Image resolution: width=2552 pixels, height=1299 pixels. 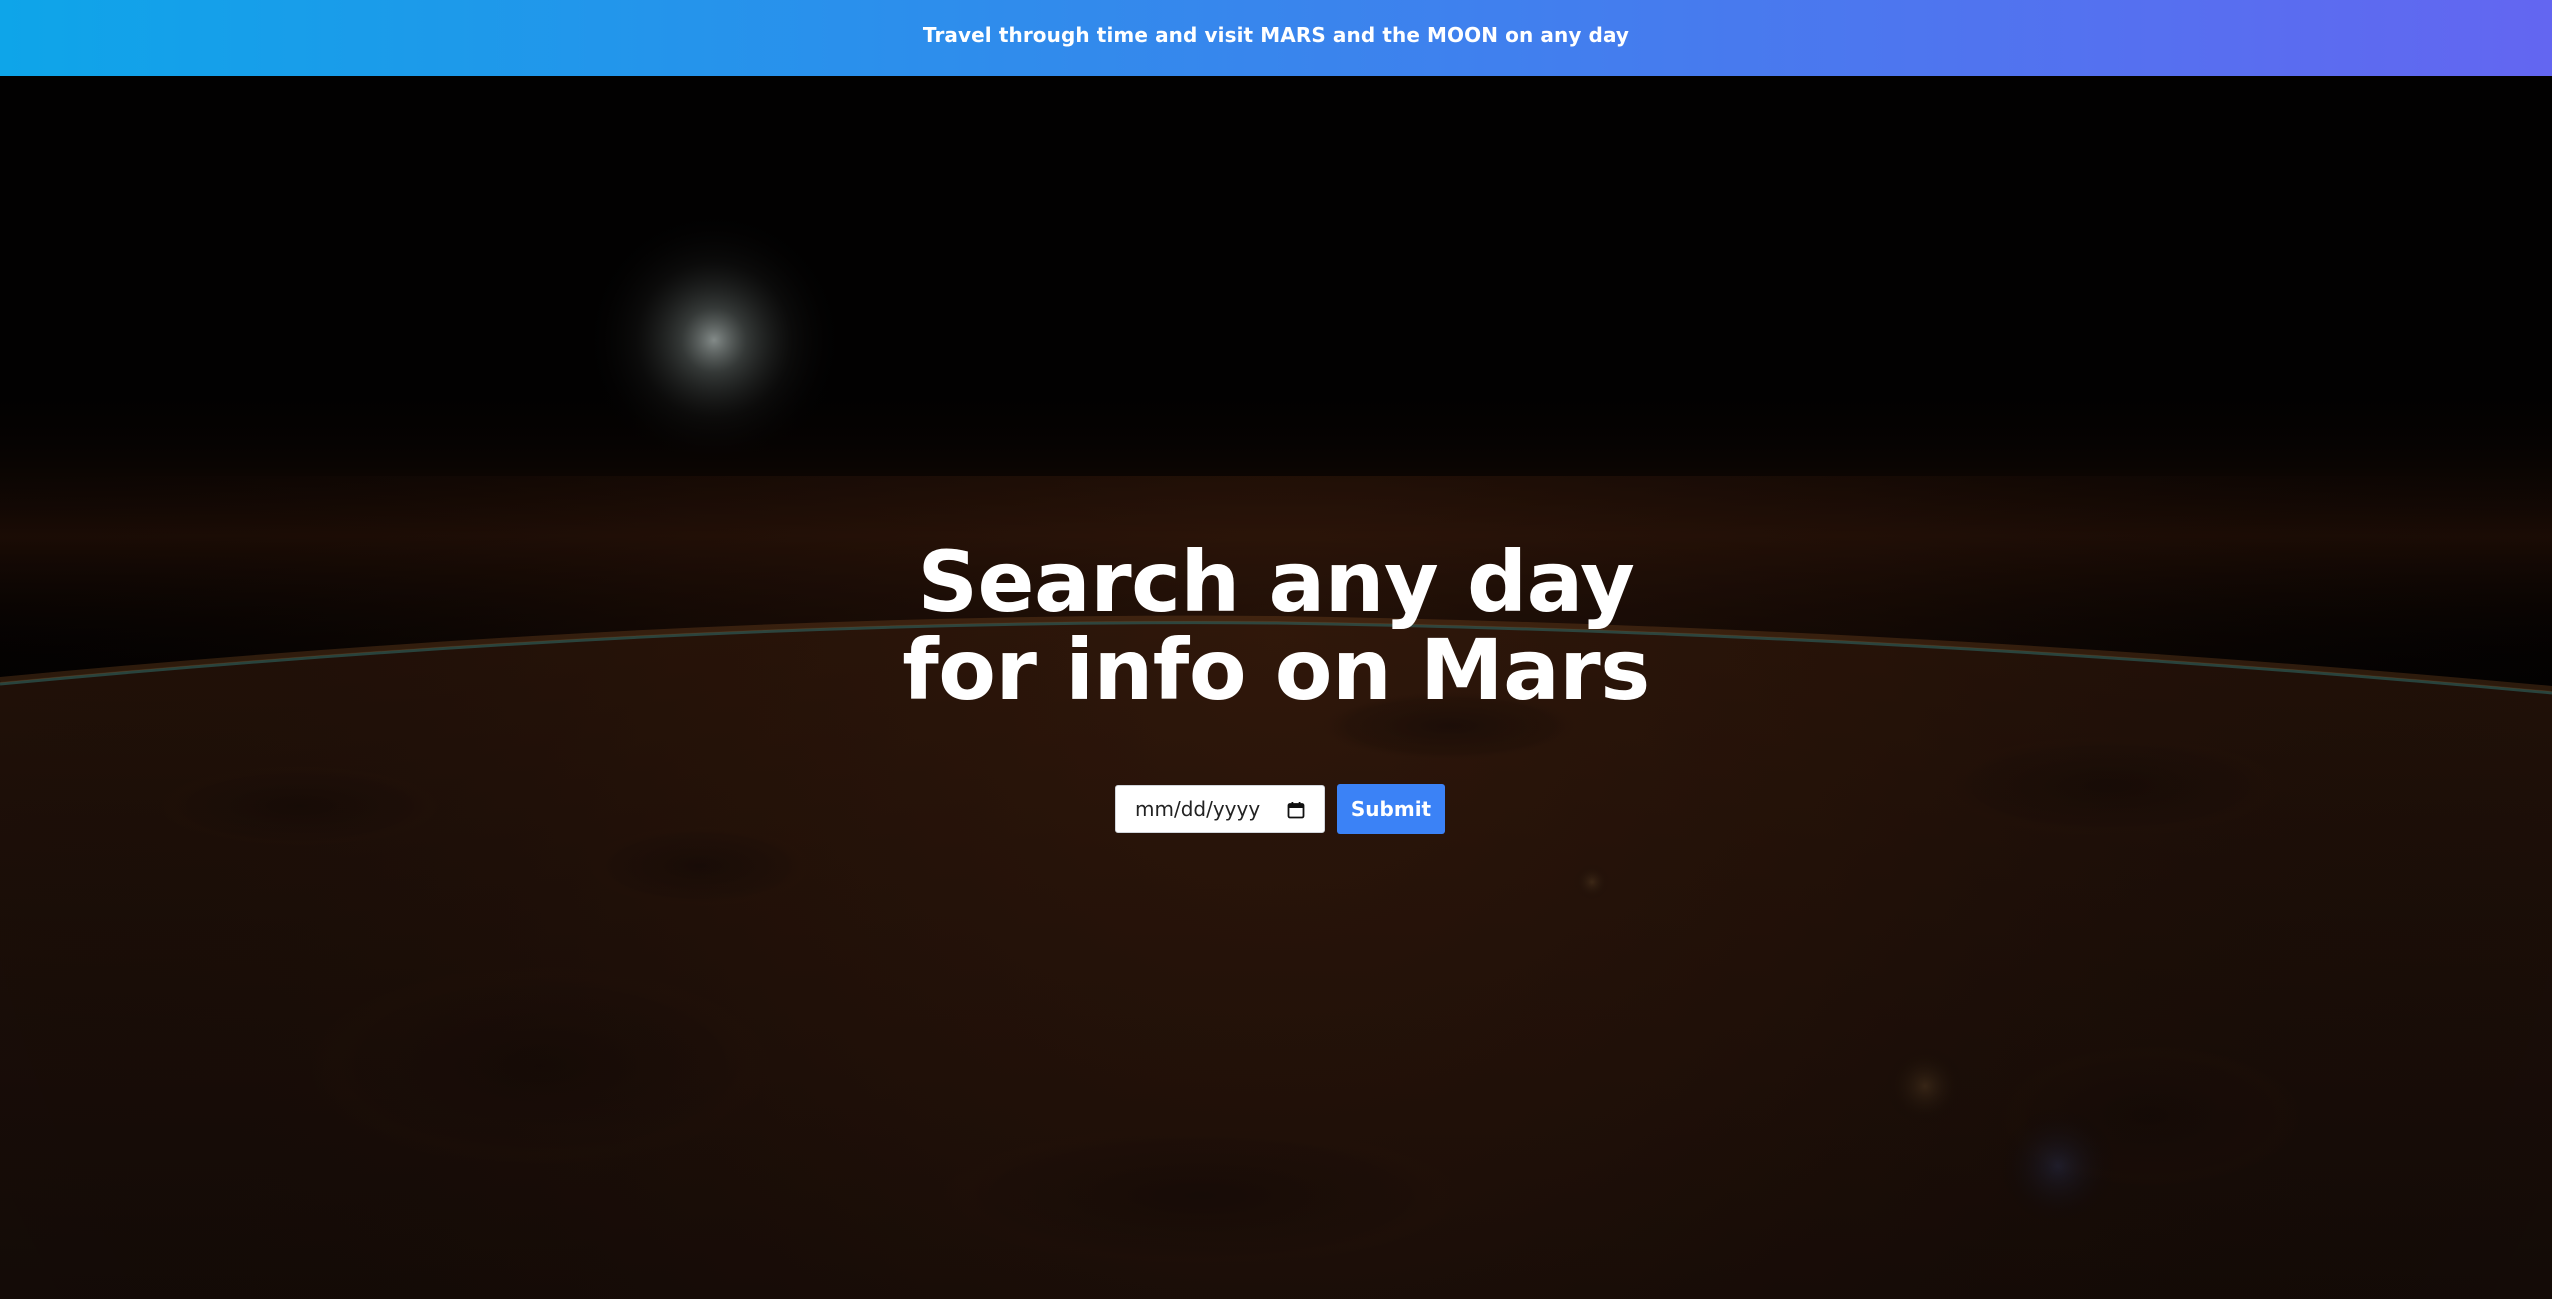 I want to click on headline-line-2: for info on Mars, so click(x=1276, y=670).